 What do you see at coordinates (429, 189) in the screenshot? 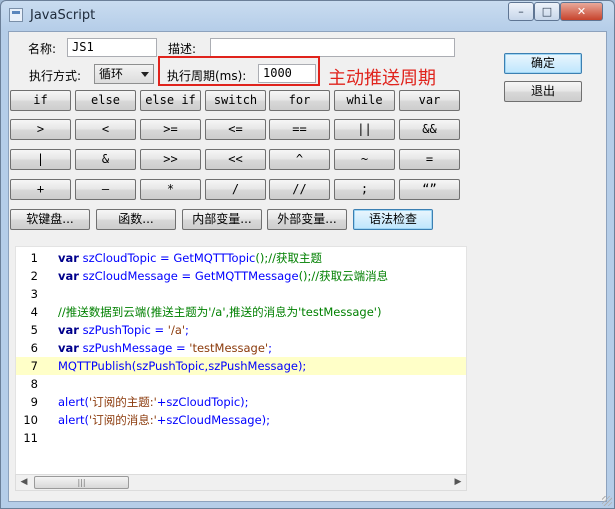
I see `operator-button: “”` at bounding box center [429, 189].